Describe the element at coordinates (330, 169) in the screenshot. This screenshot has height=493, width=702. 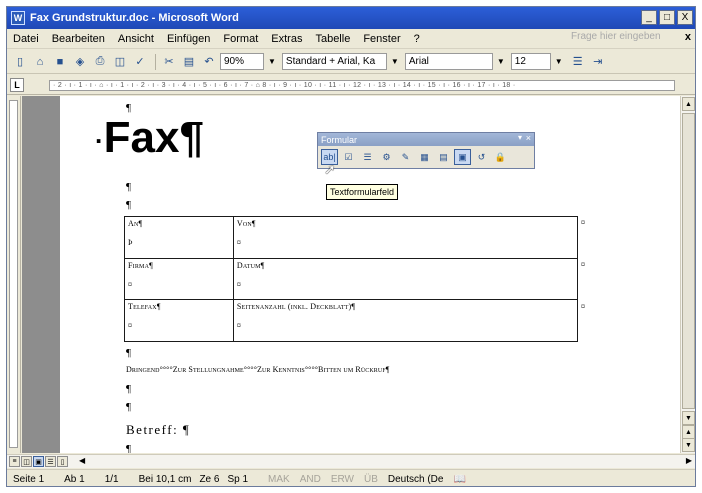
I see `mouse-pointer-icon: ➚` at that location.